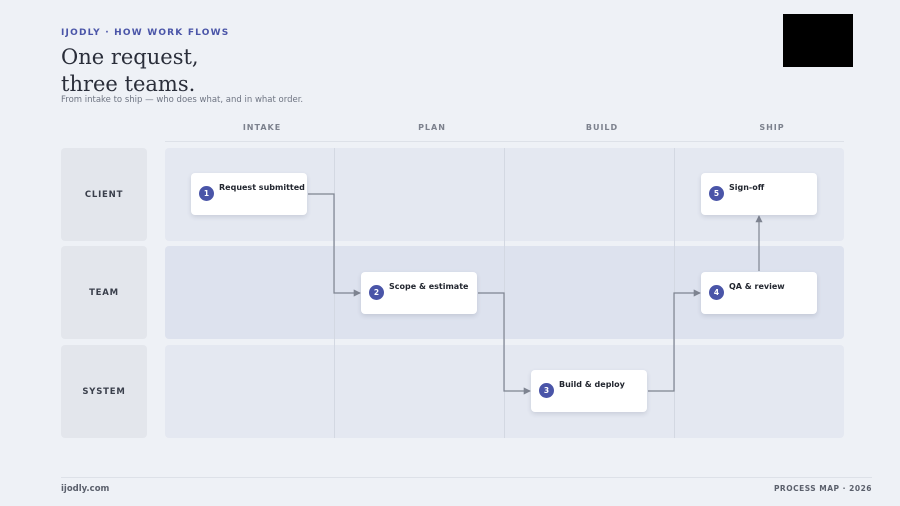  Describe the element at coordinates (716, 292) in the screenshot. I see `step-number-badge: 4` at that location.